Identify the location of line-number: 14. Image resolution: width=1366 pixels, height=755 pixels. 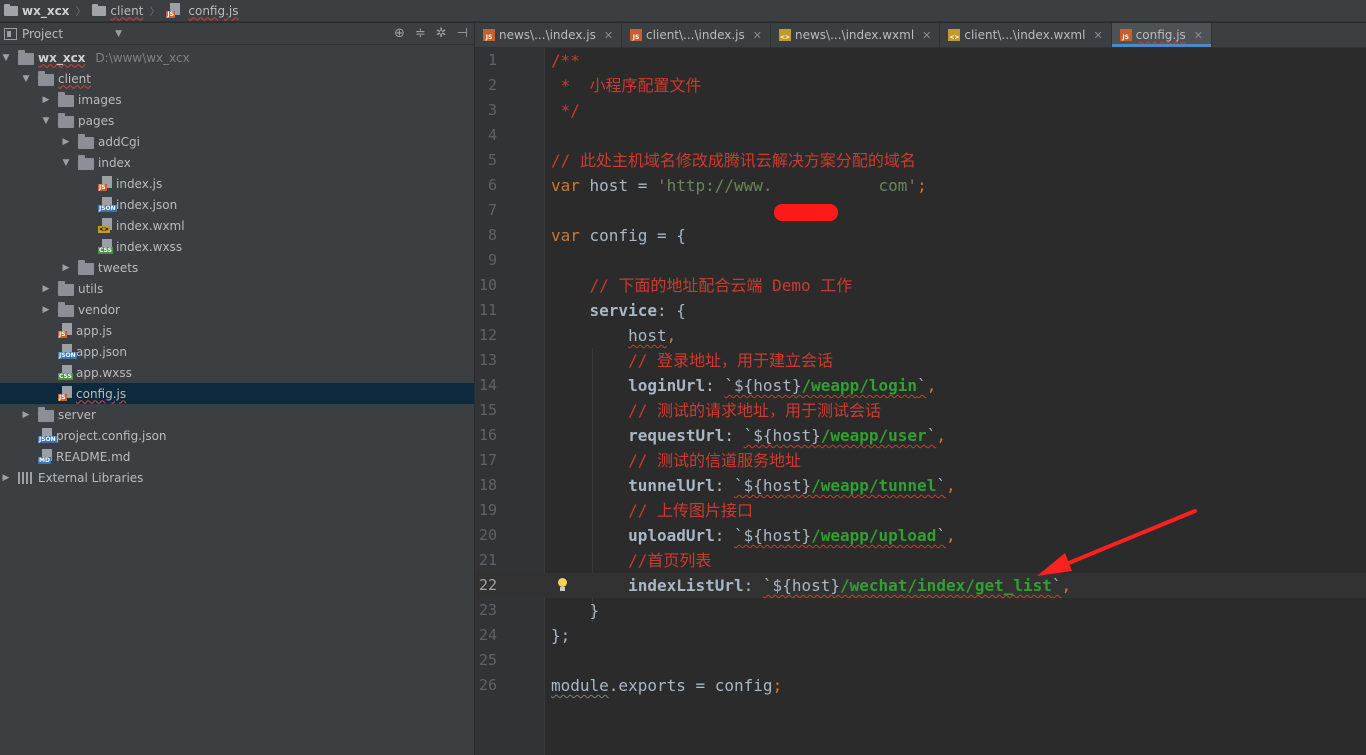
(487, 385).